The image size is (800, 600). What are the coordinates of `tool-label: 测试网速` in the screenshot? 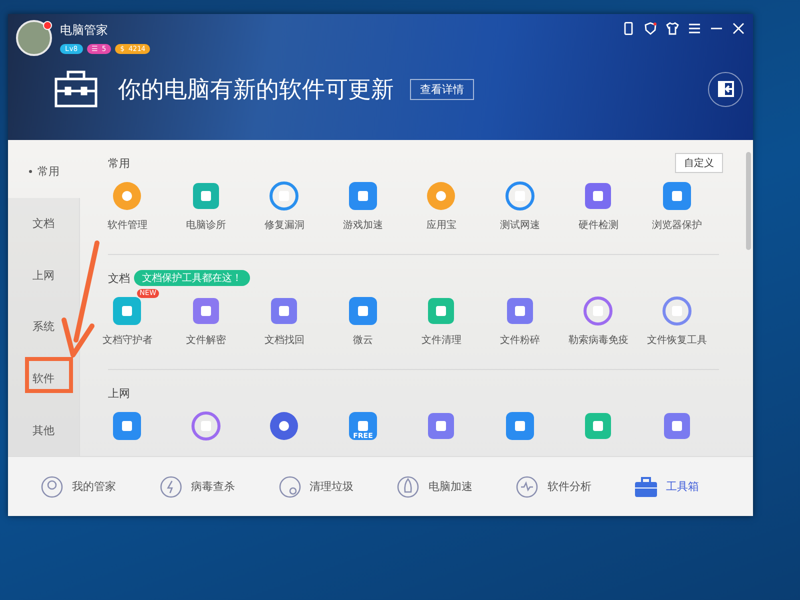 It's located at (520, 225).